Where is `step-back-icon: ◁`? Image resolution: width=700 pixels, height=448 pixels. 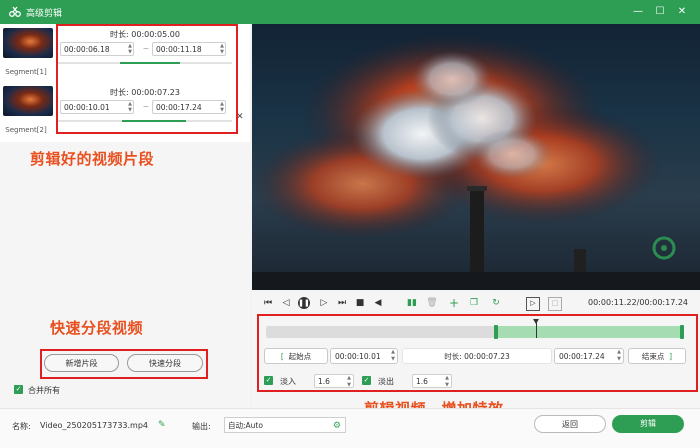
step-back-icon: ◁ is located at coordinates (286, 303).